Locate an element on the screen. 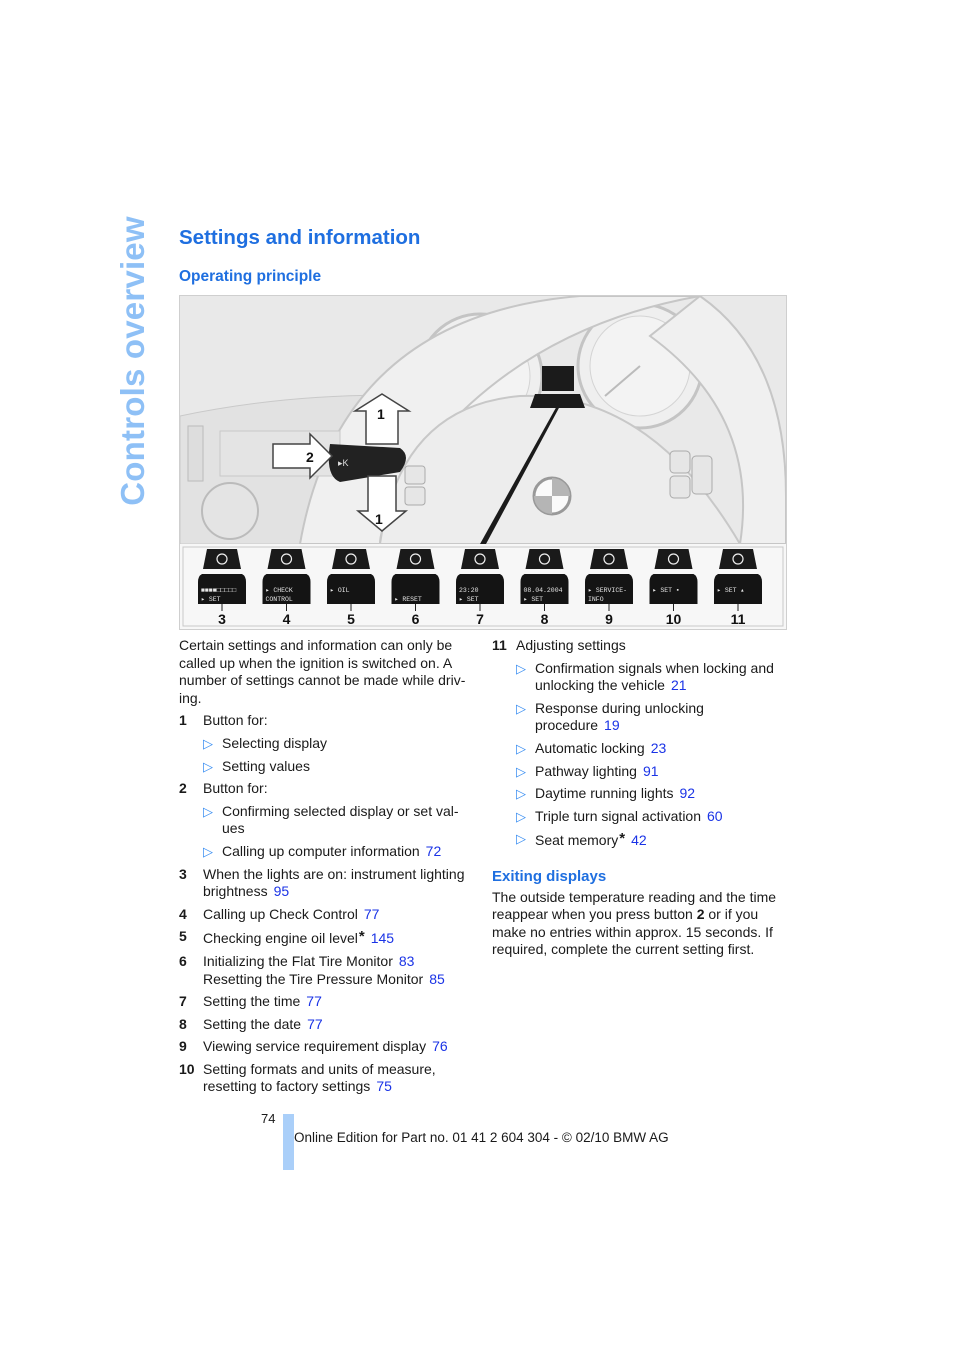 The height and width of the screenshot is (1350, 954). key-units-icon is located at coordinates (673, 559).